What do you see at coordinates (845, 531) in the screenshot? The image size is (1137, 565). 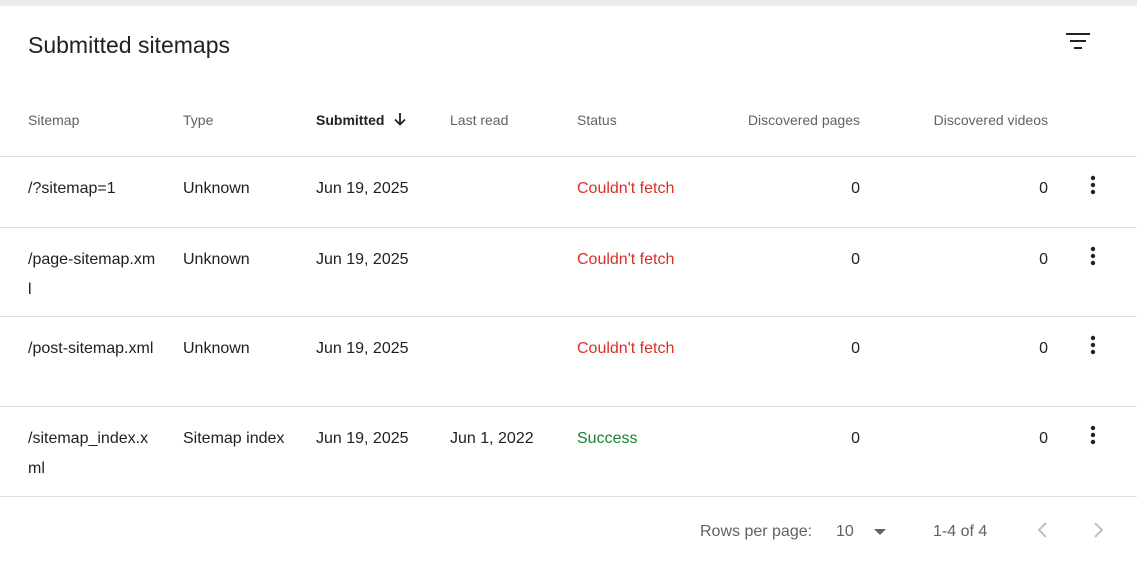 I see `rows-per-page-value: 10` at bounding box center [845, 531].